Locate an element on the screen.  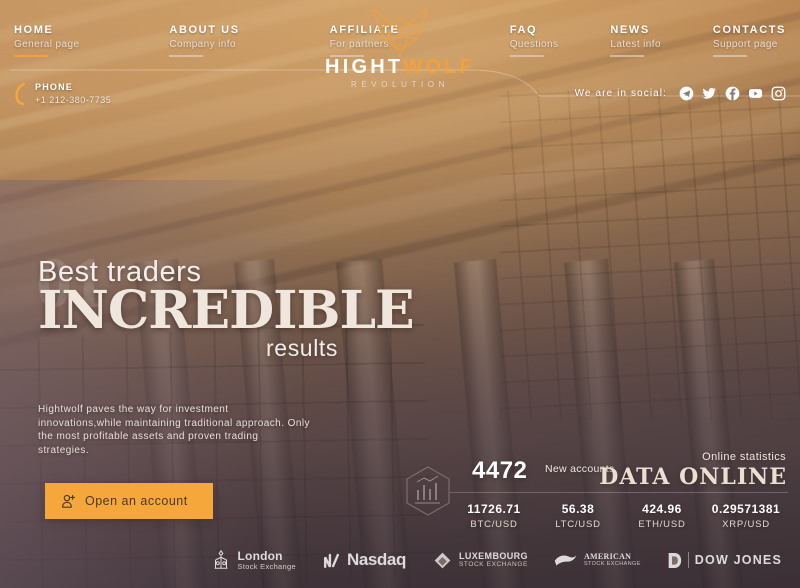
nav-item-subtitle: Support page is located at coordinates (745, 44).